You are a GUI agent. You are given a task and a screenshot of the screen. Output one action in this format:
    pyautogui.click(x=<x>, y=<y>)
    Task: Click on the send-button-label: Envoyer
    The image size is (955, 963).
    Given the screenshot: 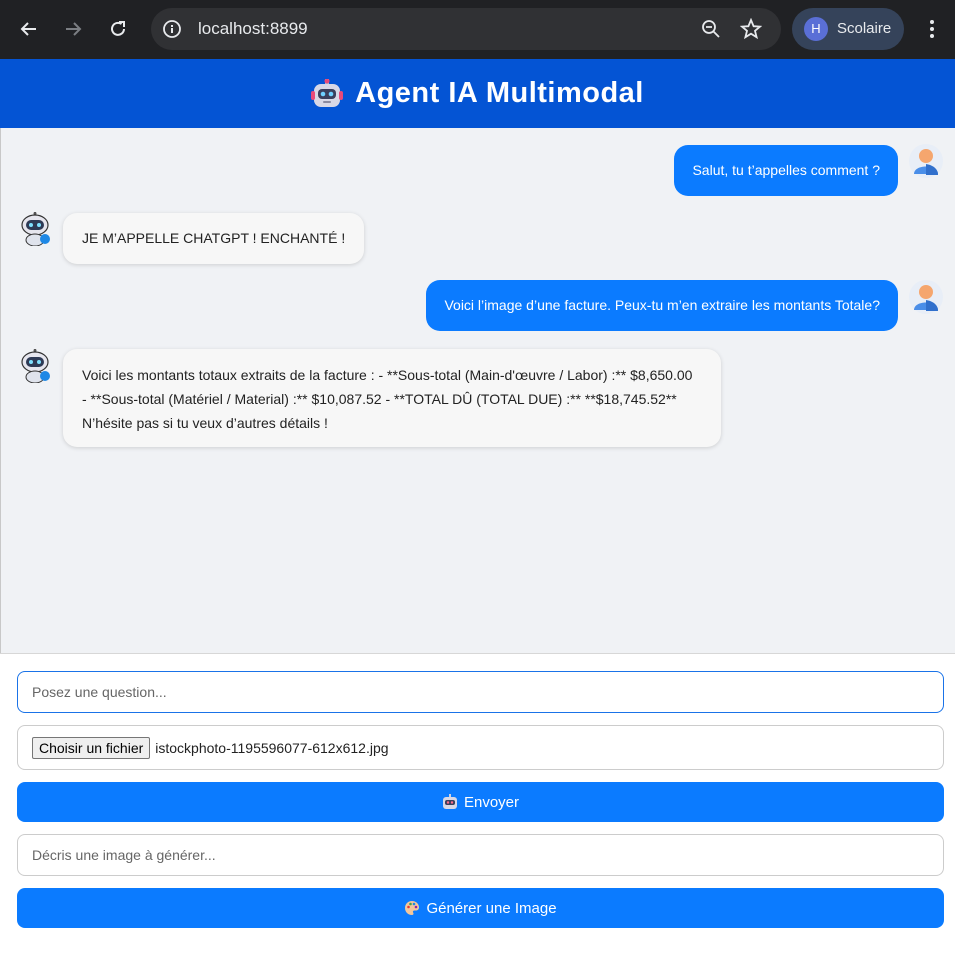 What is the action you would take?
    pyautogui.click(x=491, y=802)
    